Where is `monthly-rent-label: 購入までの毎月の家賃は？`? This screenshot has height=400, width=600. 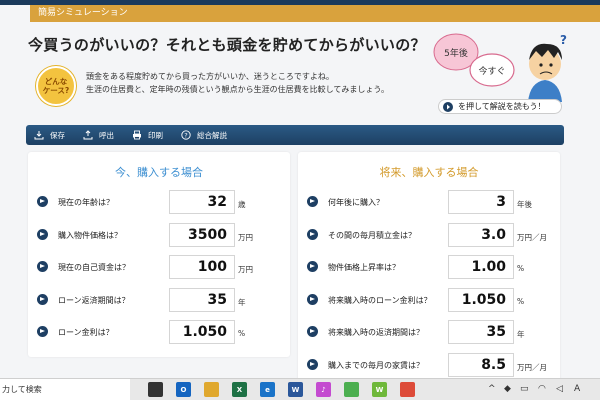 monthly-rent-label: 購入までの毎月の家賃は？ is located at coordinates (376, 365).